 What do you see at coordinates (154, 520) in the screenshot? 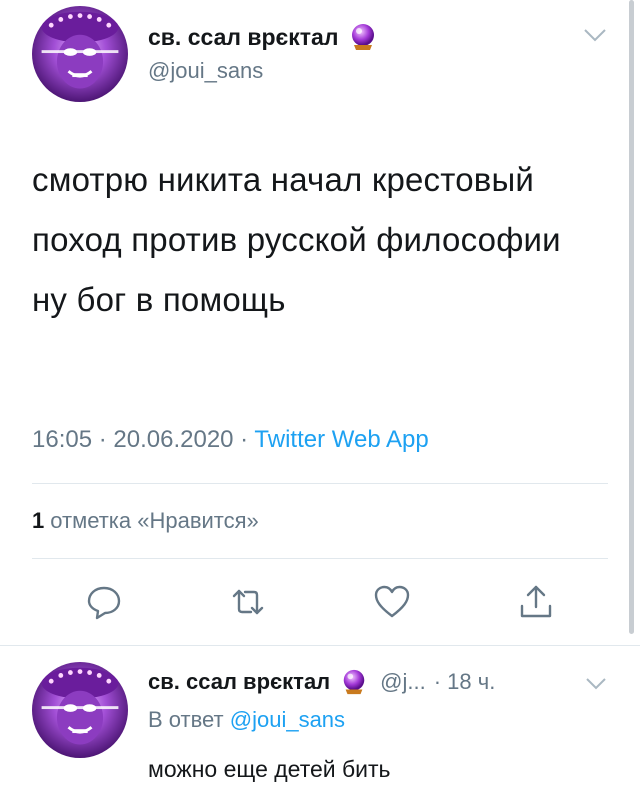
I see `likes-label: отметка «Нравится»` at bounding box center [154, 520].